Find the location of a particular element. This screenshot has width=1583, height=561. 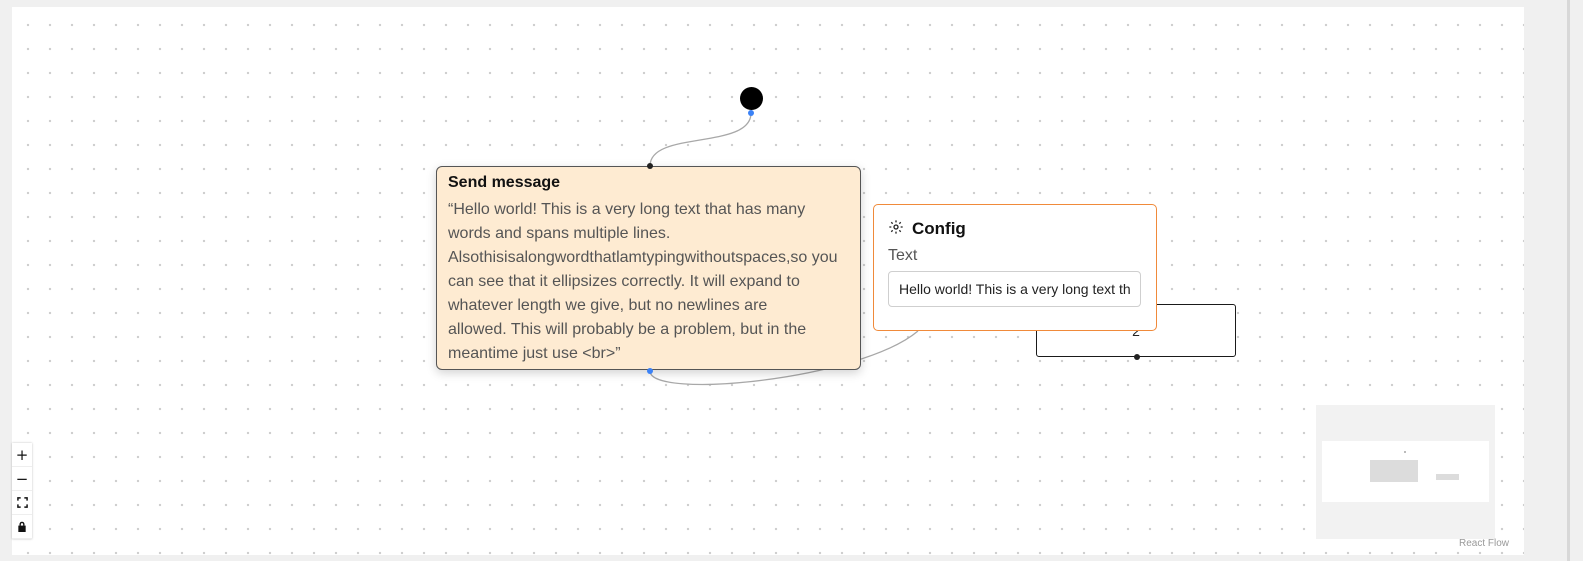

zoom-in-button: + is located at coordinates (22, 455).